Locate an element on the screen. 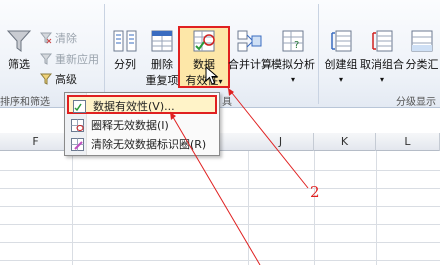 The width and height of the screenshot is (440, 265). remove-duplicates-button: 删除 重复项 is located at coordinates (162, 58).